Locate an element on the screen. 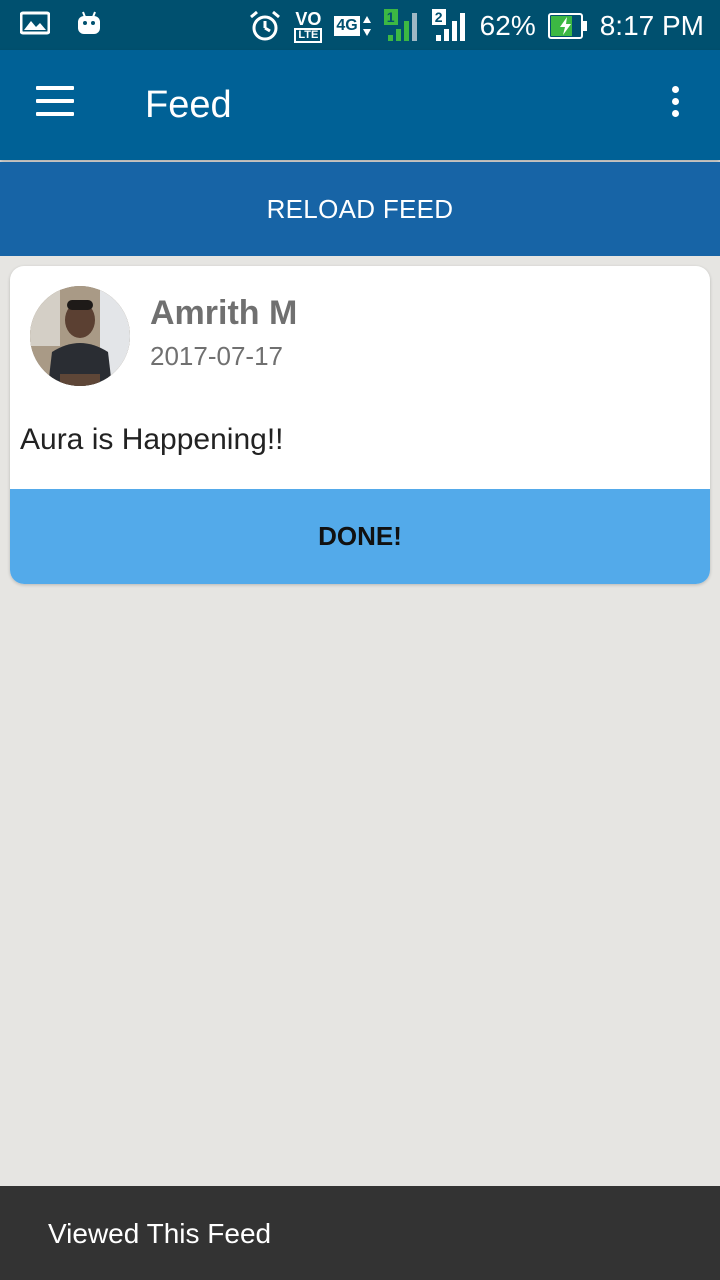 This screenshot has height=1280, width=720. volte-icon: VO LTE is located at coordinates (308, 25).